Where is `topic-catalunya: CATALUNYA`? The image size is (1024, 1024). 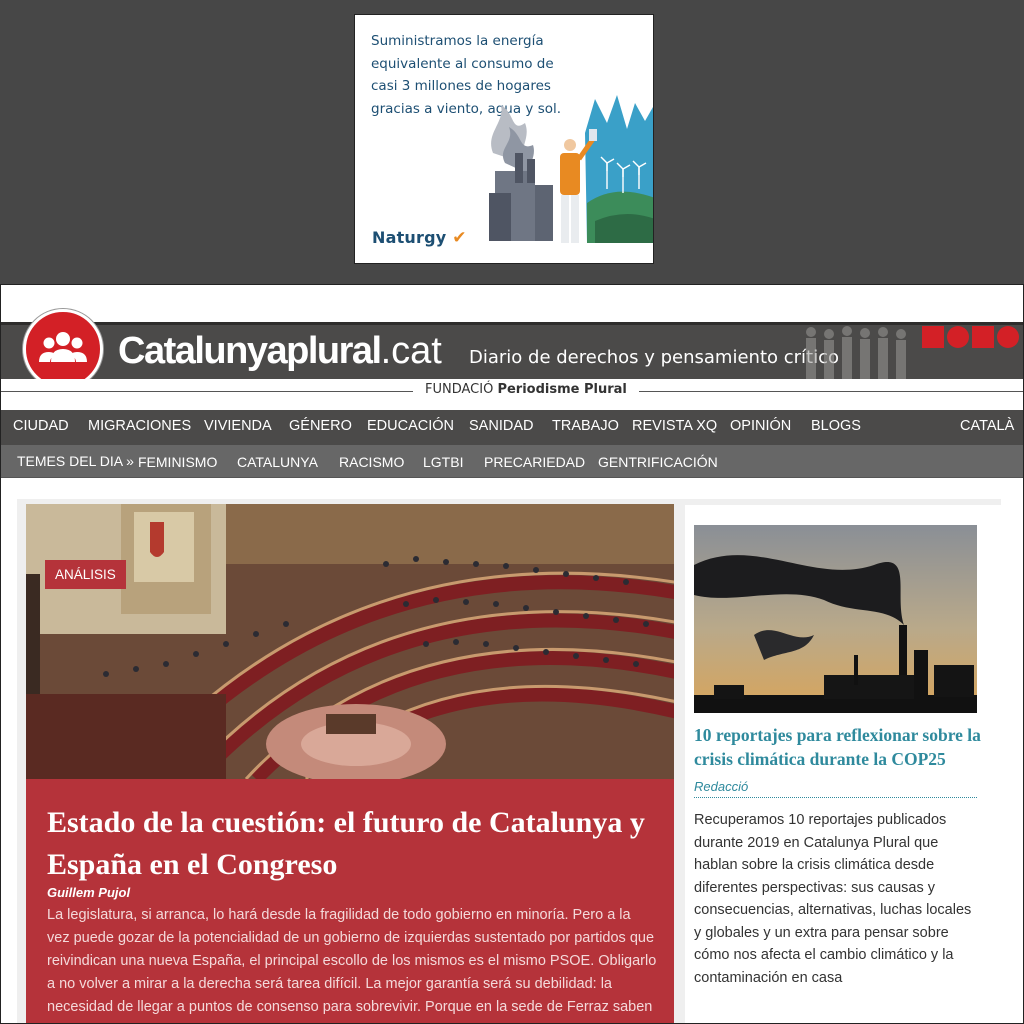
topic-catalunya: CATALUNYA is located at coordinates (277, 462).